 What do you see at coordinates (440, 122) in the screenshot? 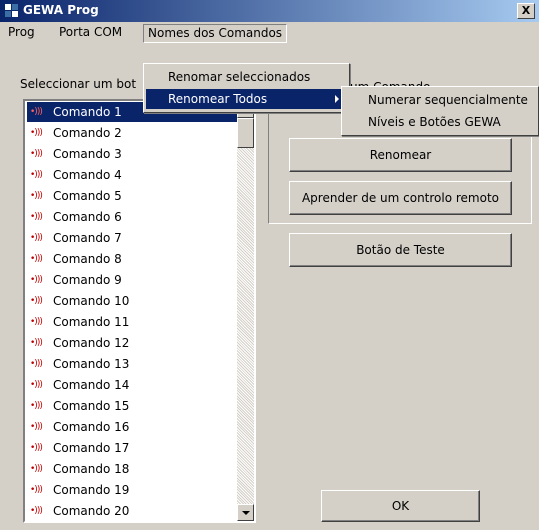
I see `gewa-levels-buttons-item: Níveis e Botões GEWA` at bounding box center [440, 122].